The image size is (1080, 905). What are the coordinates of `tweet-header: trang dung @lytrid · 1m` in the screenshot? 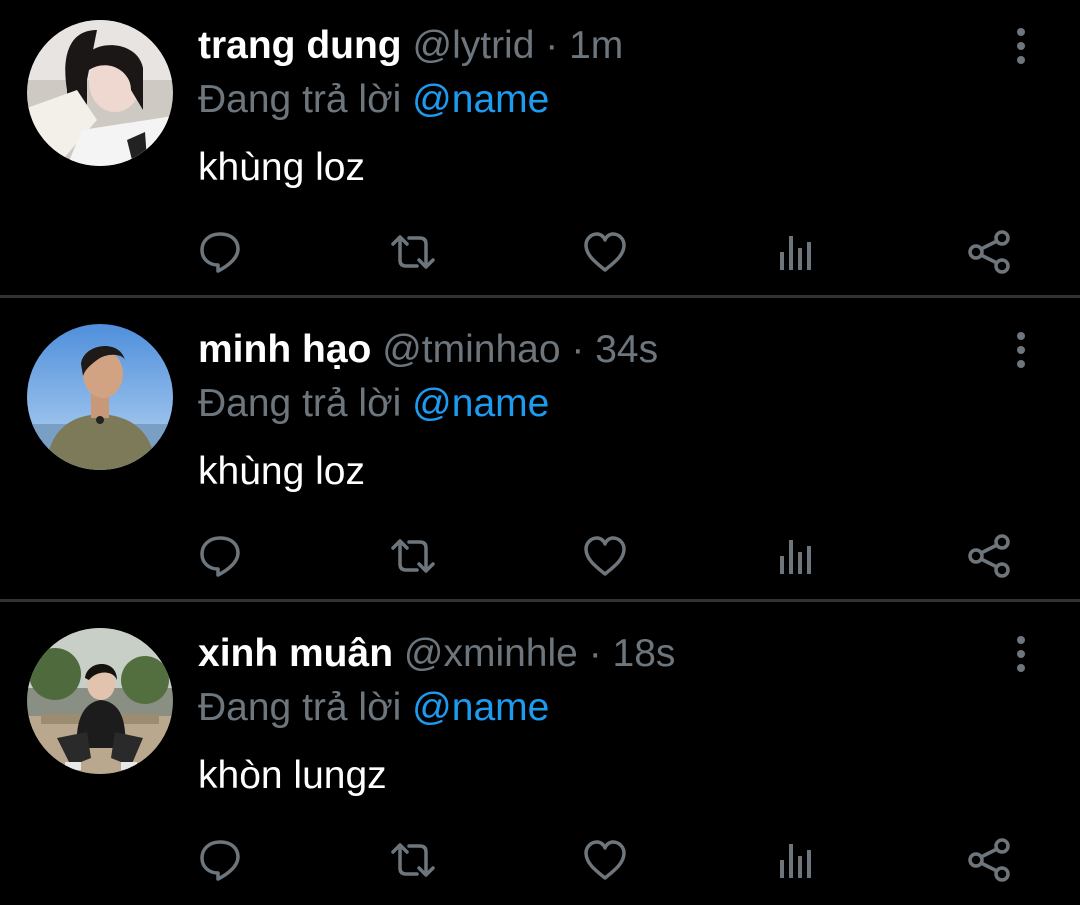 It's located at (410, 46).